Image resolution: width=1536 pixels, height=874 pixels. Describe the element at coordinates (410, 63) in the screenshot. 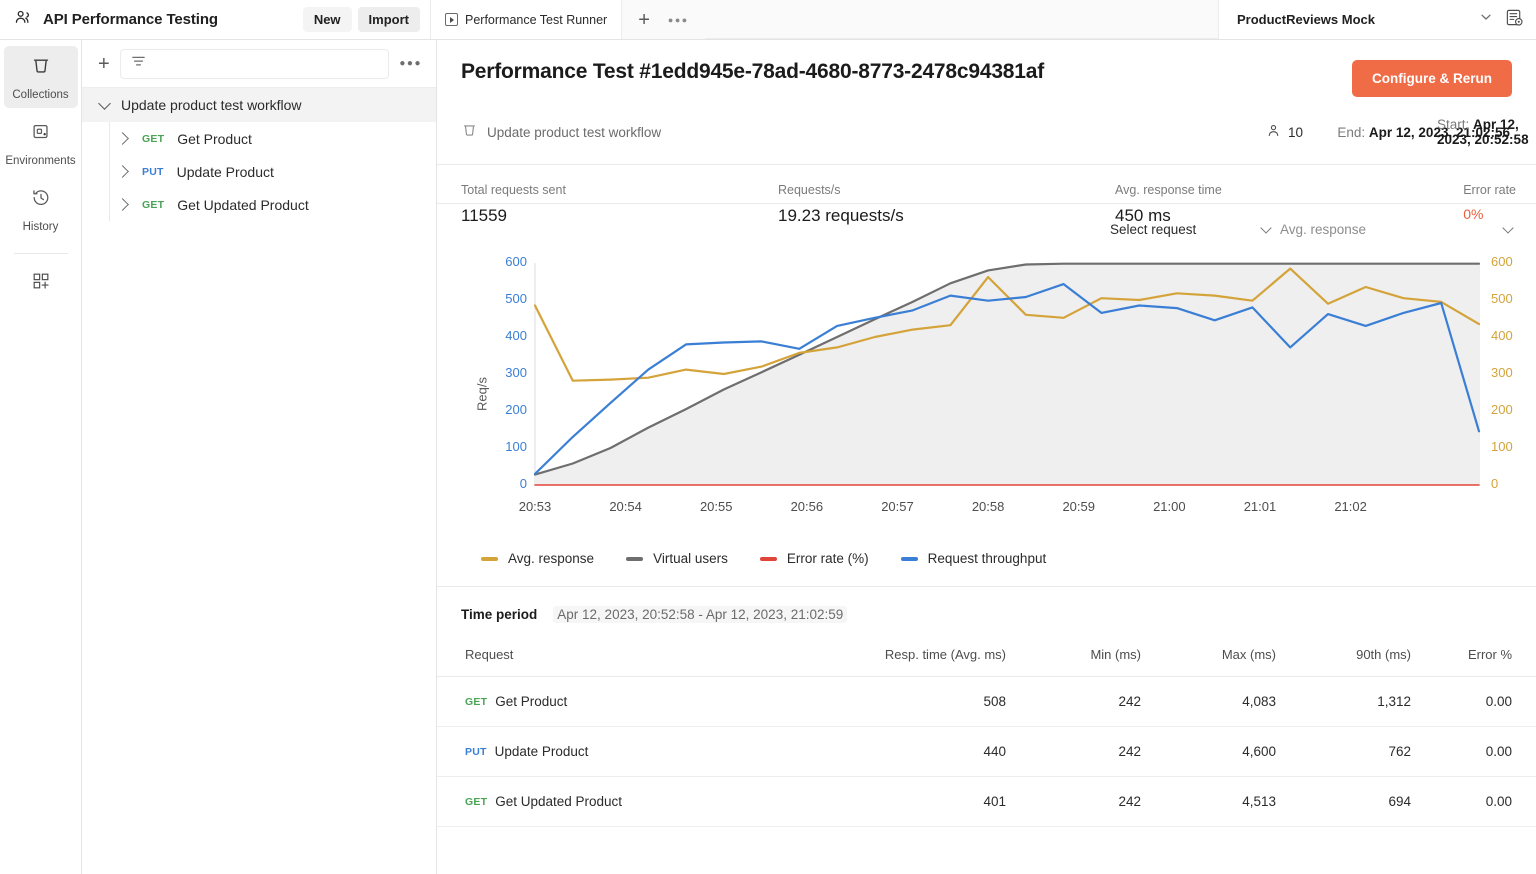

I see `sidebar-more-icon: ●●●` at that location.